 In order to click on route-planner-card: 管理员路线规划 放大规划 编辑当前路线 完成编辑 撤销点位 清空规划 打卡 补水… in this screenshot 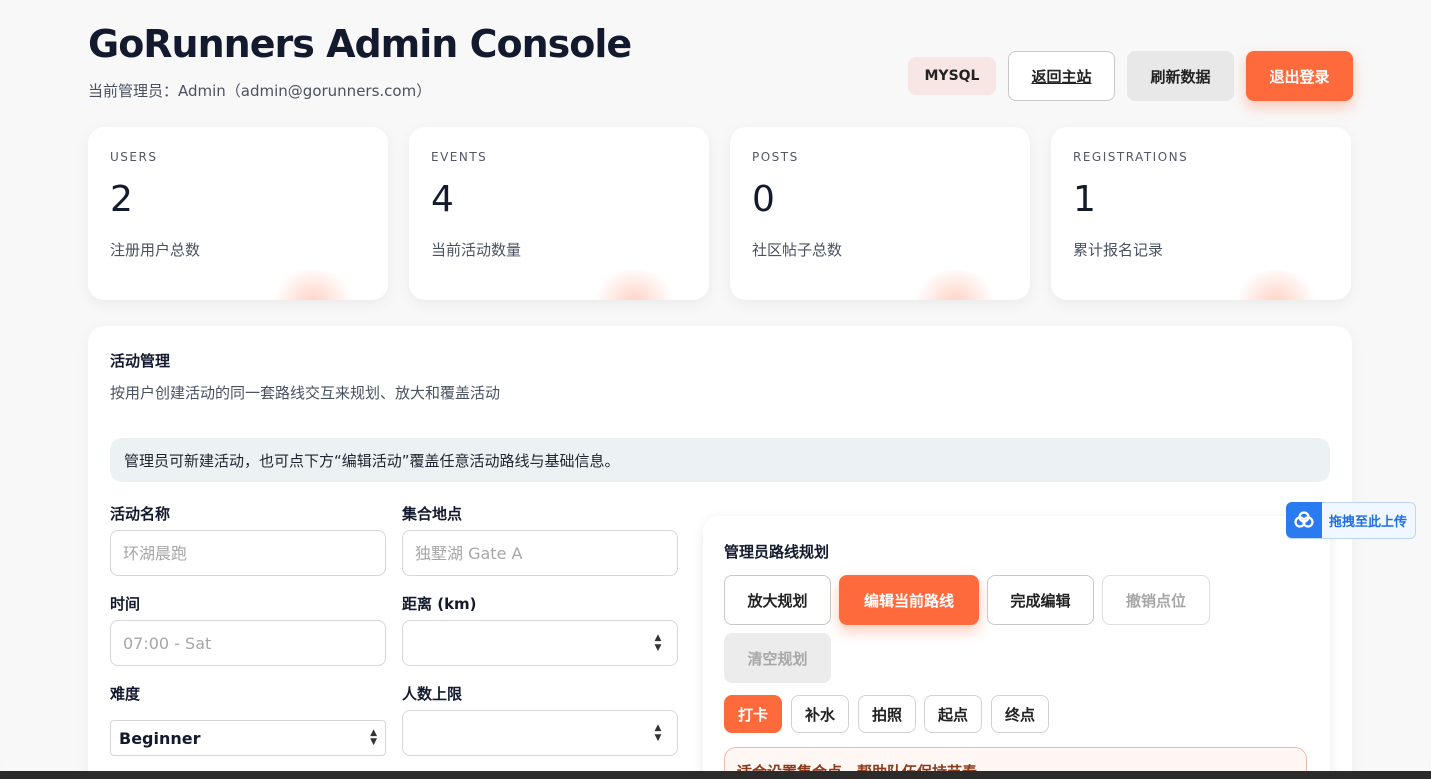, I will do `click(1016, 643)`.